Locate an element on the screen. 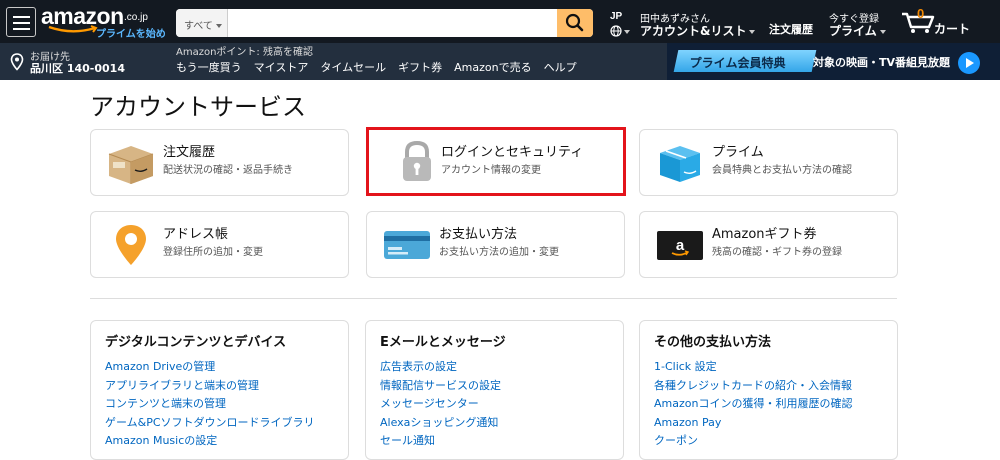 The width and height of the screenshot is (1000, 460). prime-watch-text: 対象の映画・TV番組見放題 is located at coordinates (882, 62).